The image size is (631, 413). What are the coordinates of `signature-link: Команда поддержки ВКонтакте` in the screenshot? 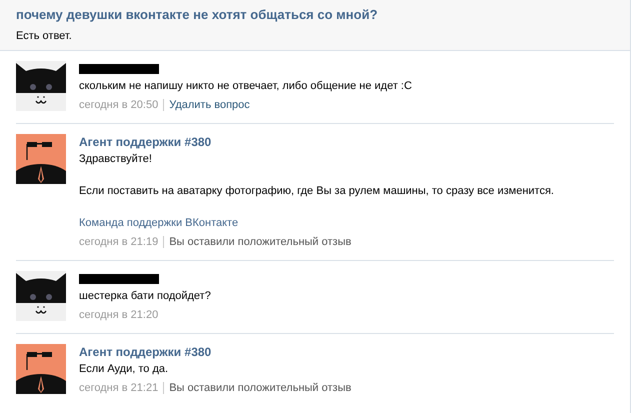 It's located at (158, 223).